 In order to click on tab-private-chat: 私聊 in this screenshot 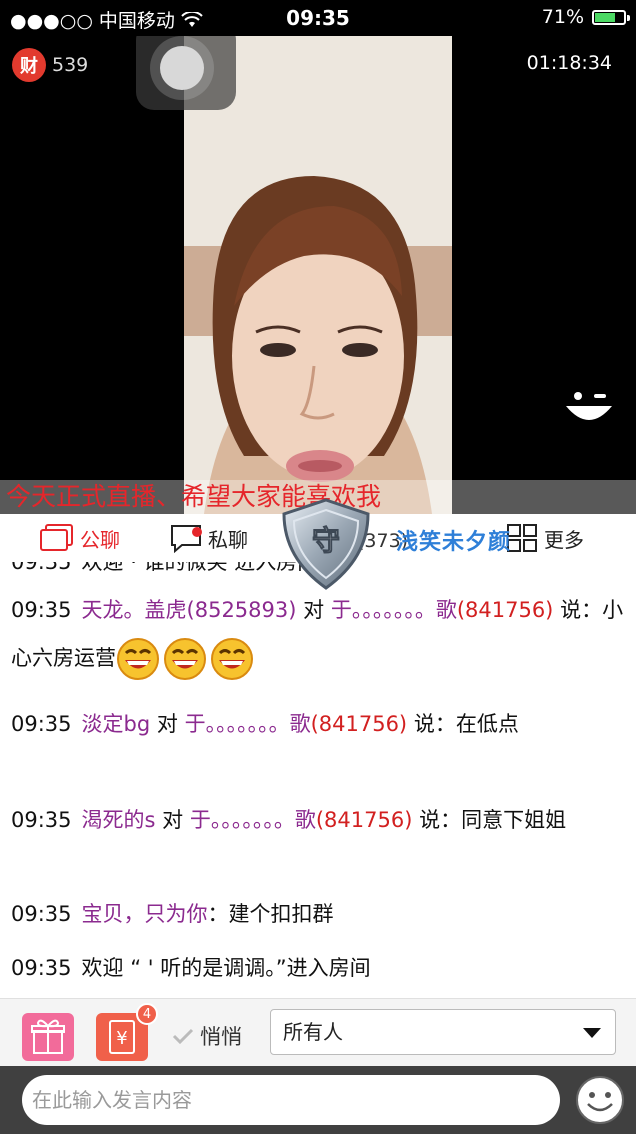, I will do `click(209, 538)`.